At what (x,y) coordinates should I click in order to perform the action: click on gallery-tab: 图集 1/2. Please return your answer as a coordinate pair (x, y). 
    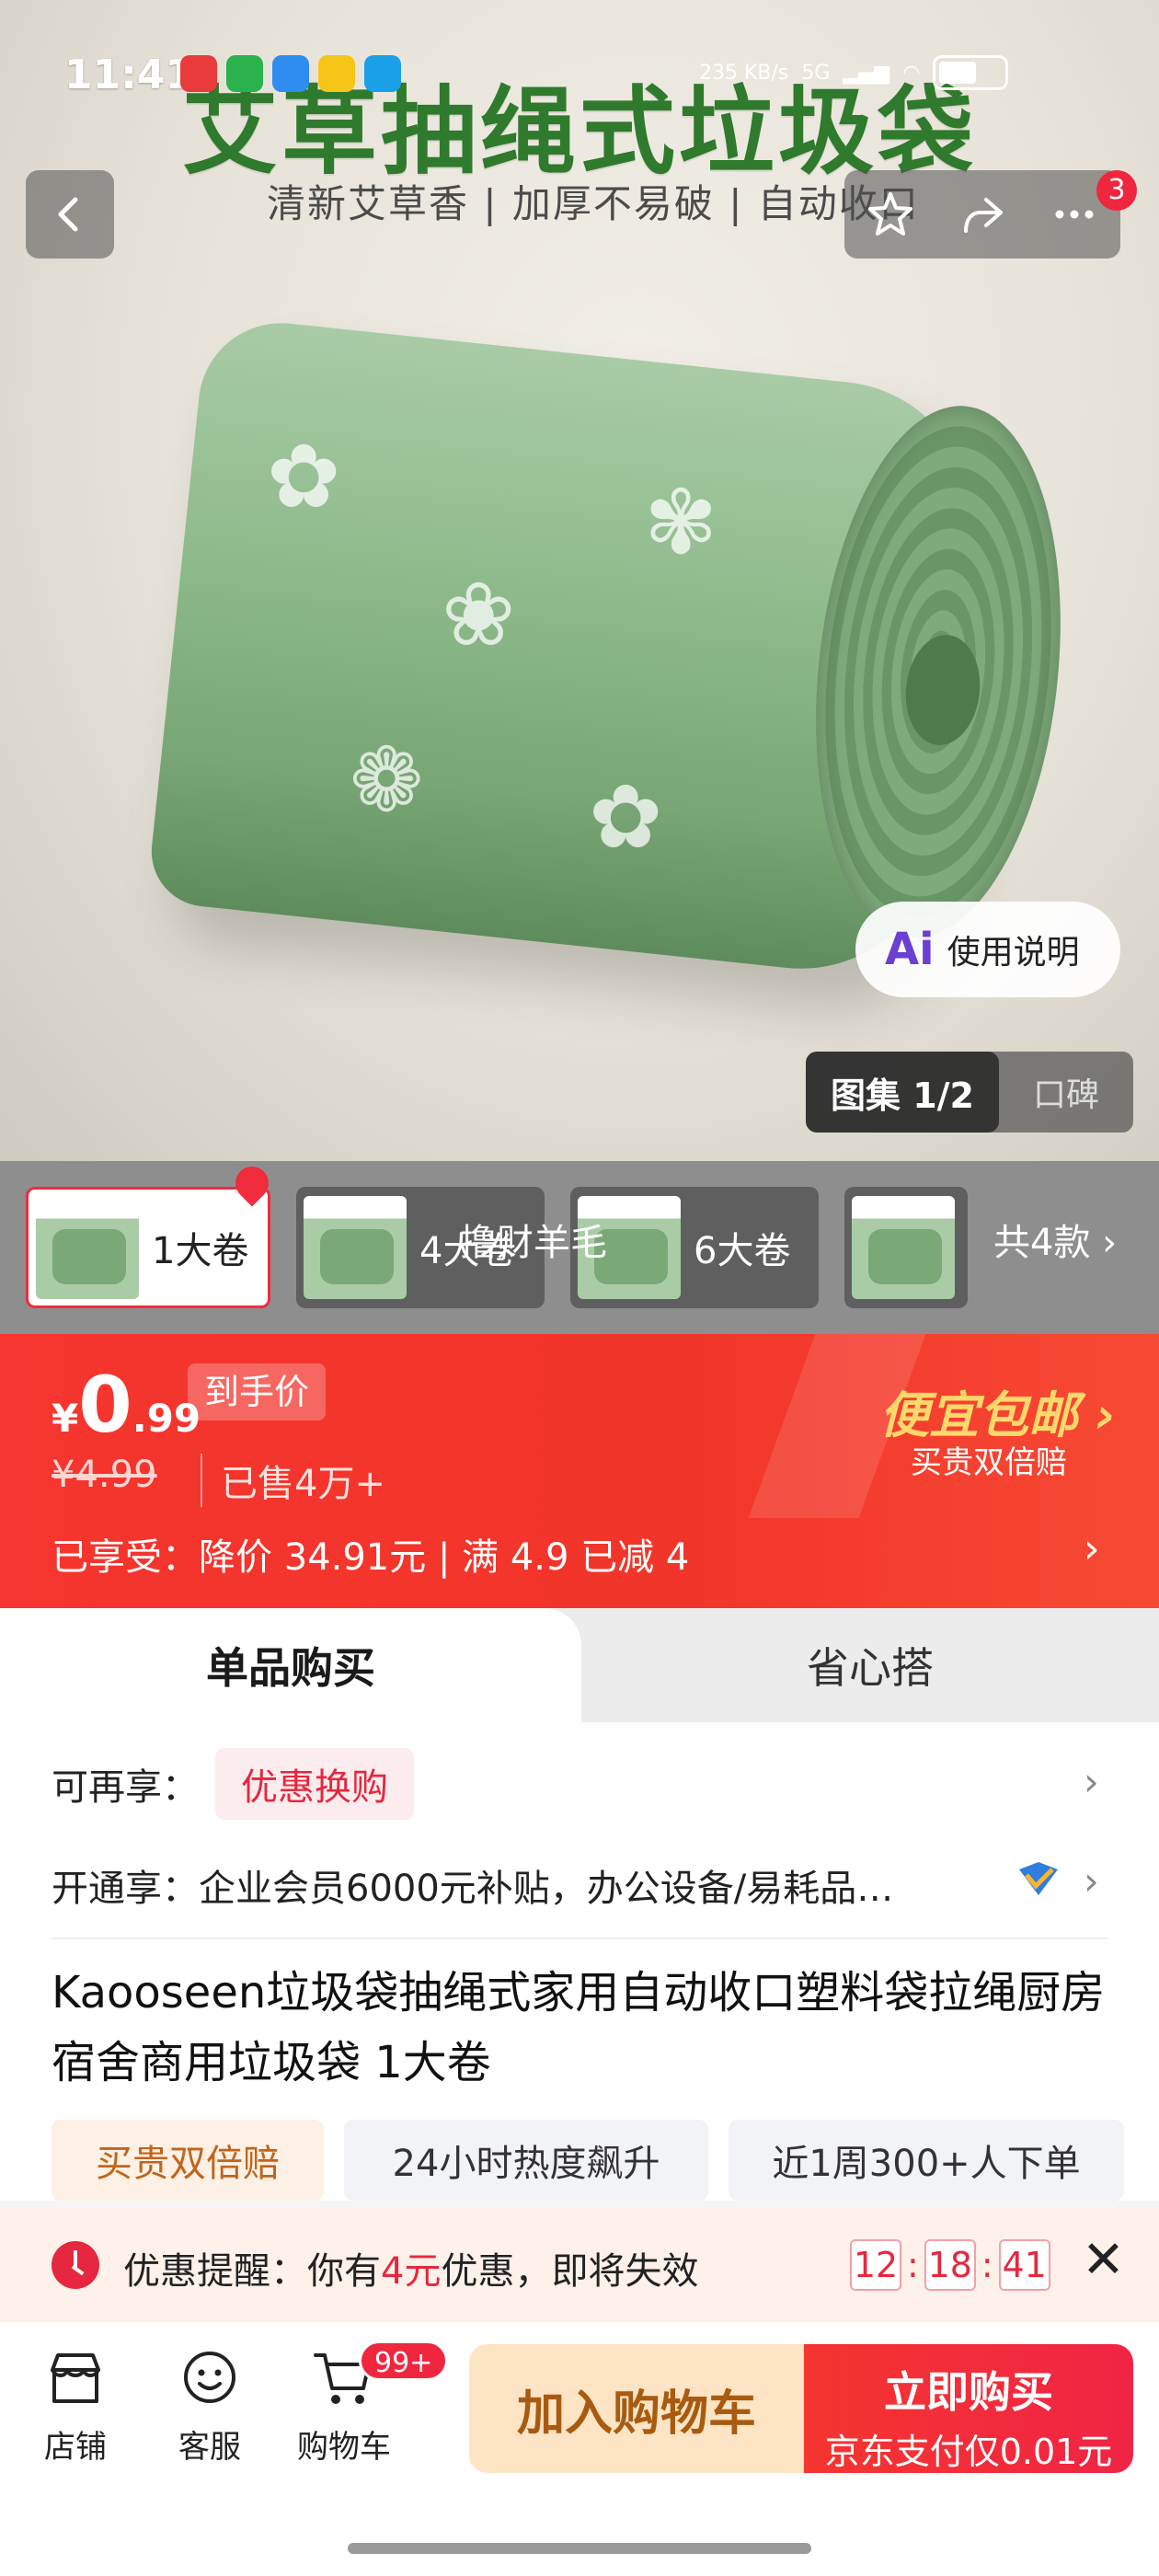
    Looking at the image, I should click on (902, 1092).